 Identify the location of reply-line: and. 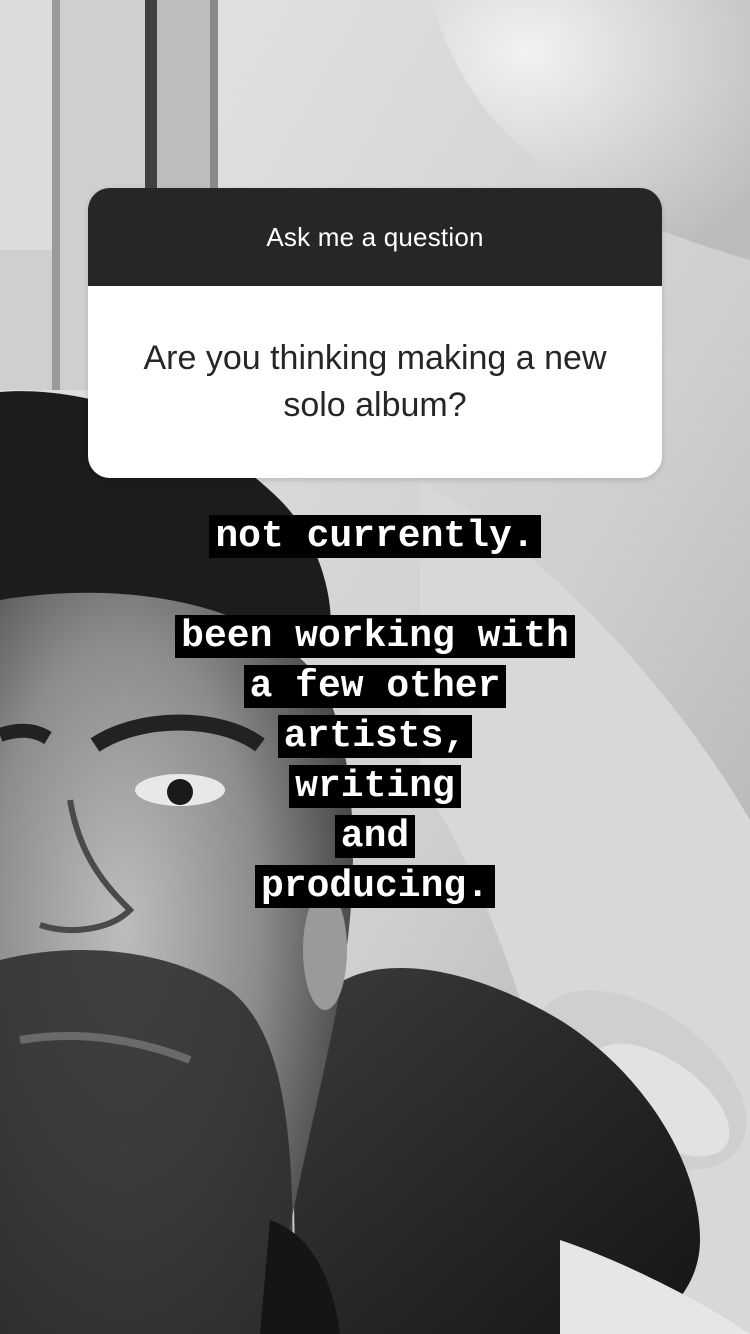
(375, 837).